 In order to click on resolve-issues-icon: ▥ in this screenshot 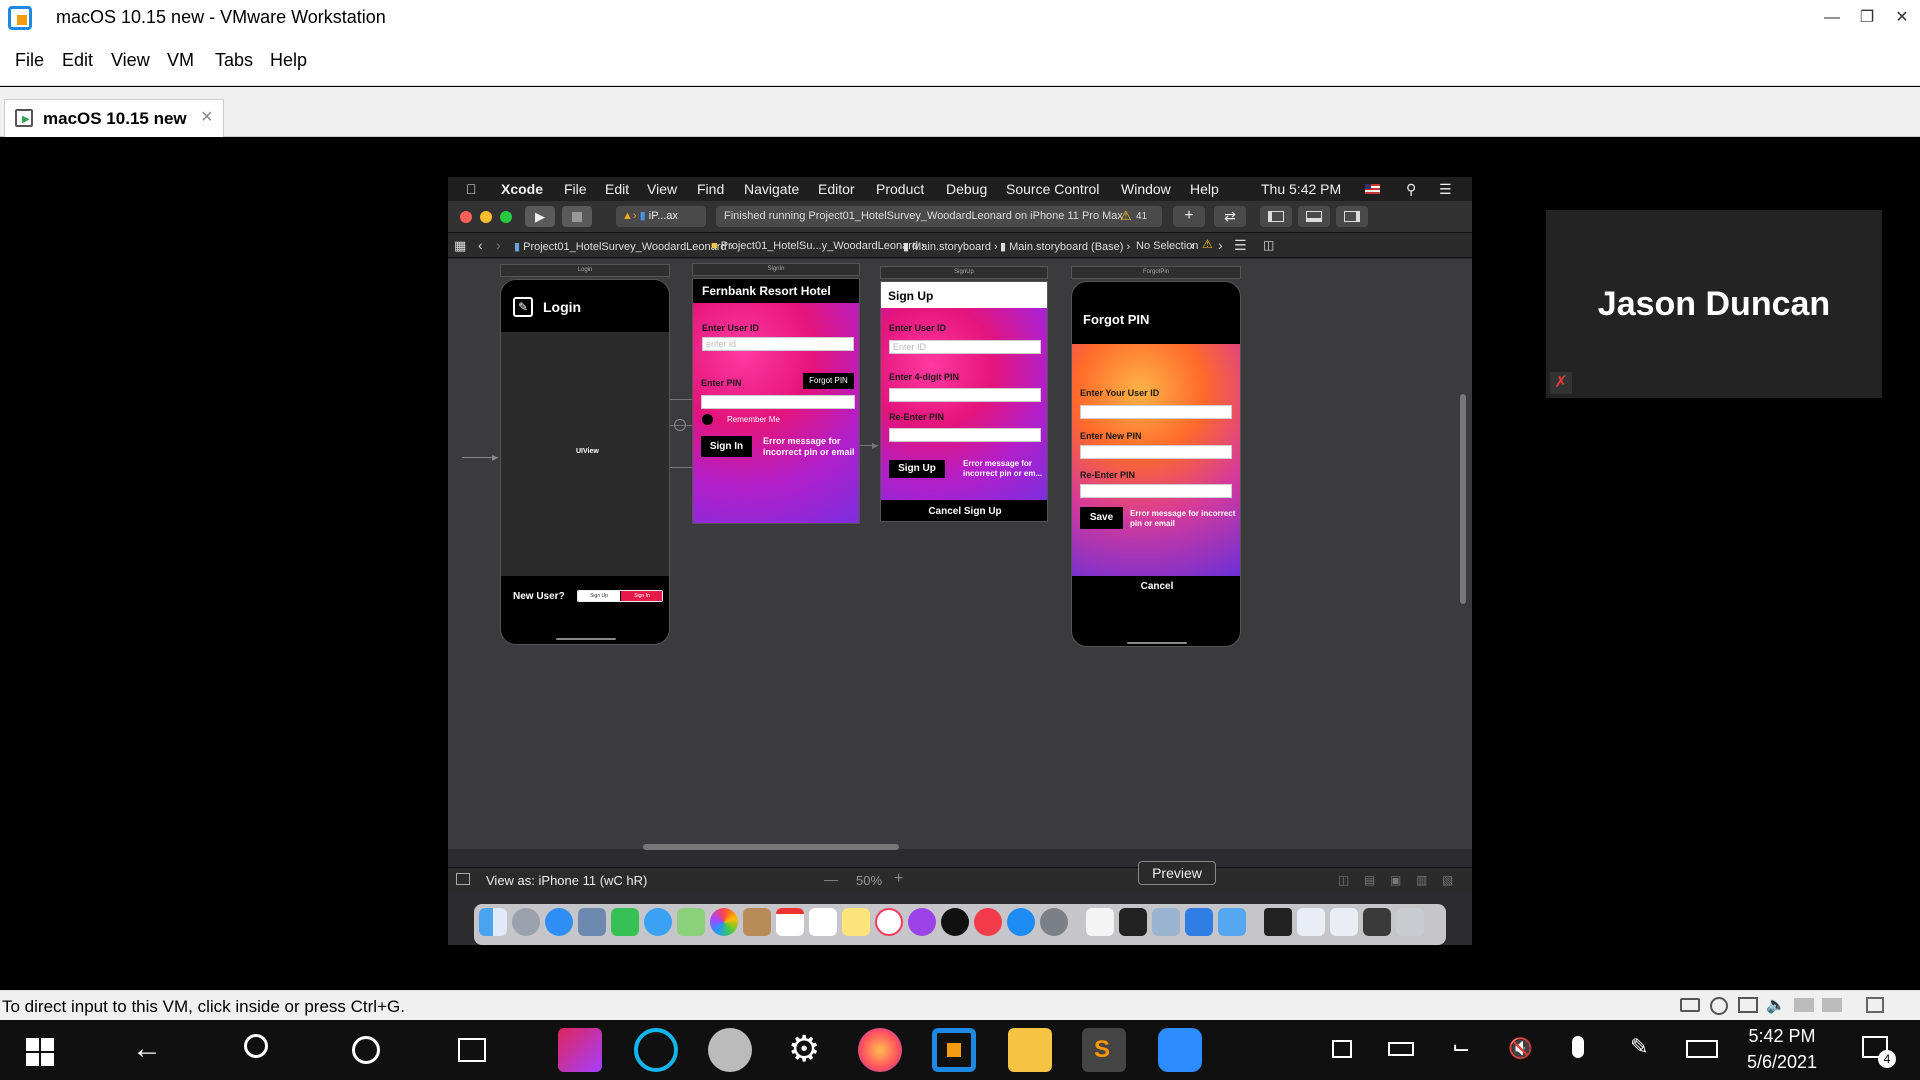, I will do `click(1421, 880)`.